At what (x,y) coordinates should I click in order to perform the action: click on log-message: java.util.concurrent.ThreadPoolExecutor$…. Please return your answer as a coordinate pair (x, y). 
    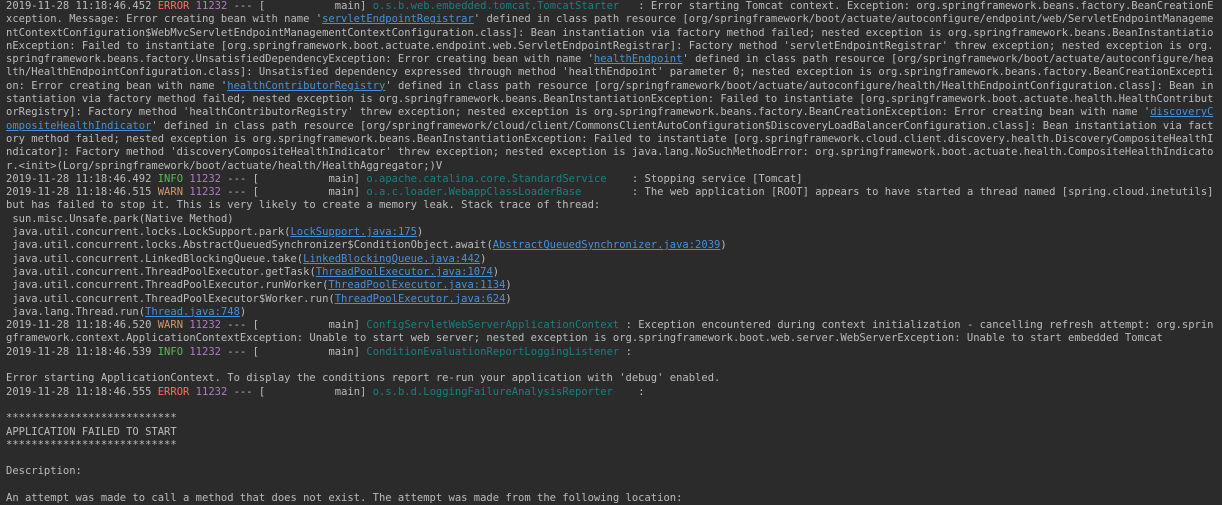
    Looking at the image, I should click on (170, 298).